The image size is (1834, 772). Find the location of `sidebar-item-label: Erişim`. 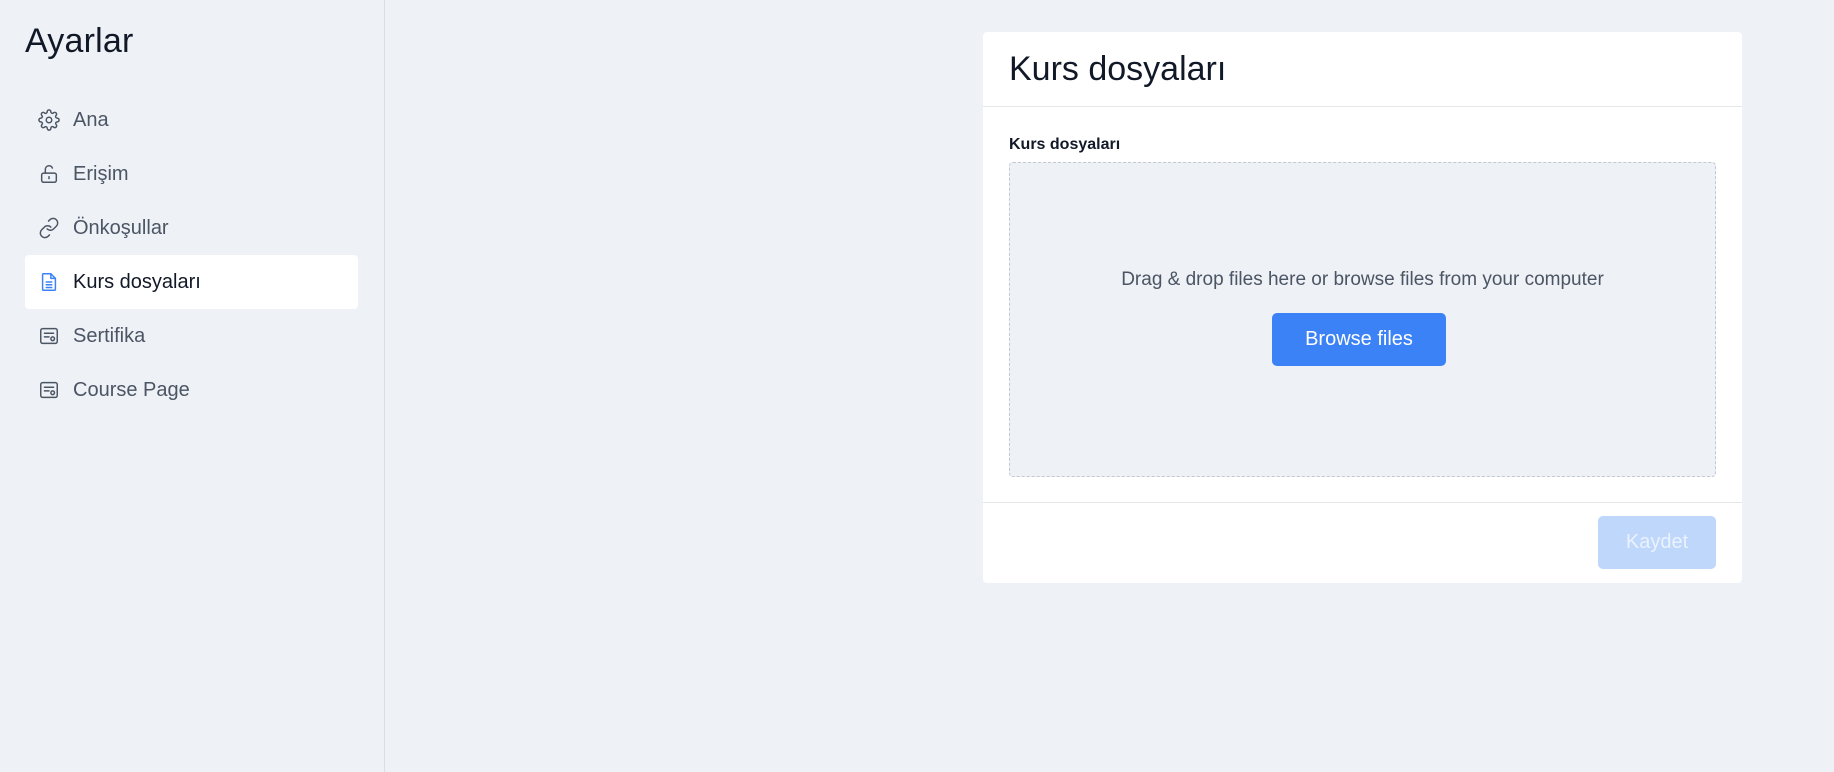

sidebar-item-label: Erişim is located at coordinates (101, 173).